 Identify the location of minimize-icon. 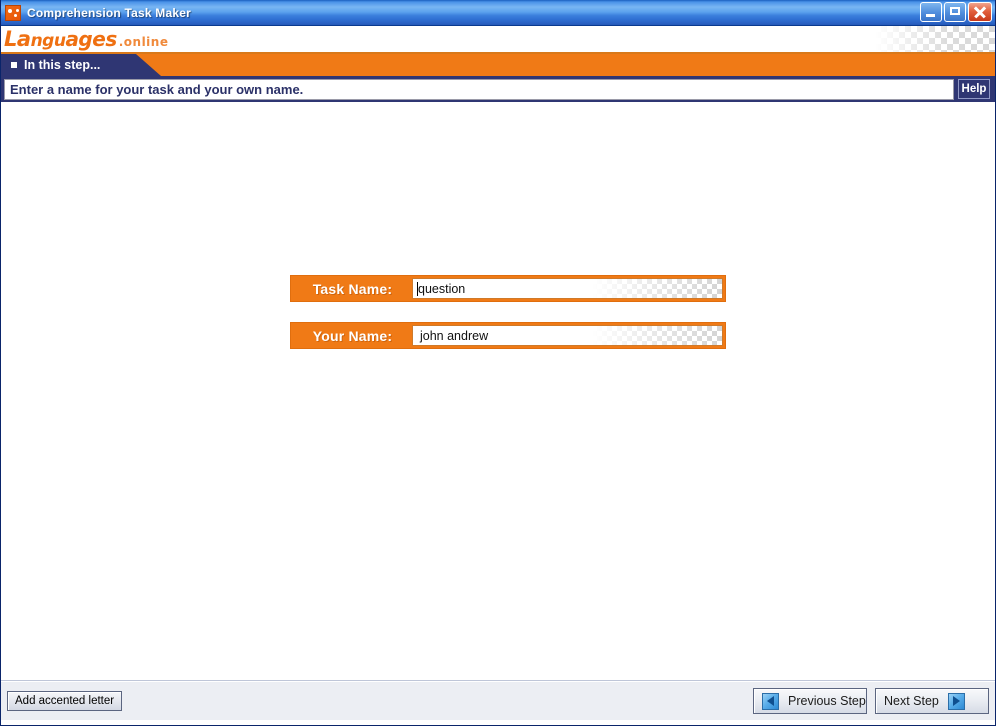
(931, 12).